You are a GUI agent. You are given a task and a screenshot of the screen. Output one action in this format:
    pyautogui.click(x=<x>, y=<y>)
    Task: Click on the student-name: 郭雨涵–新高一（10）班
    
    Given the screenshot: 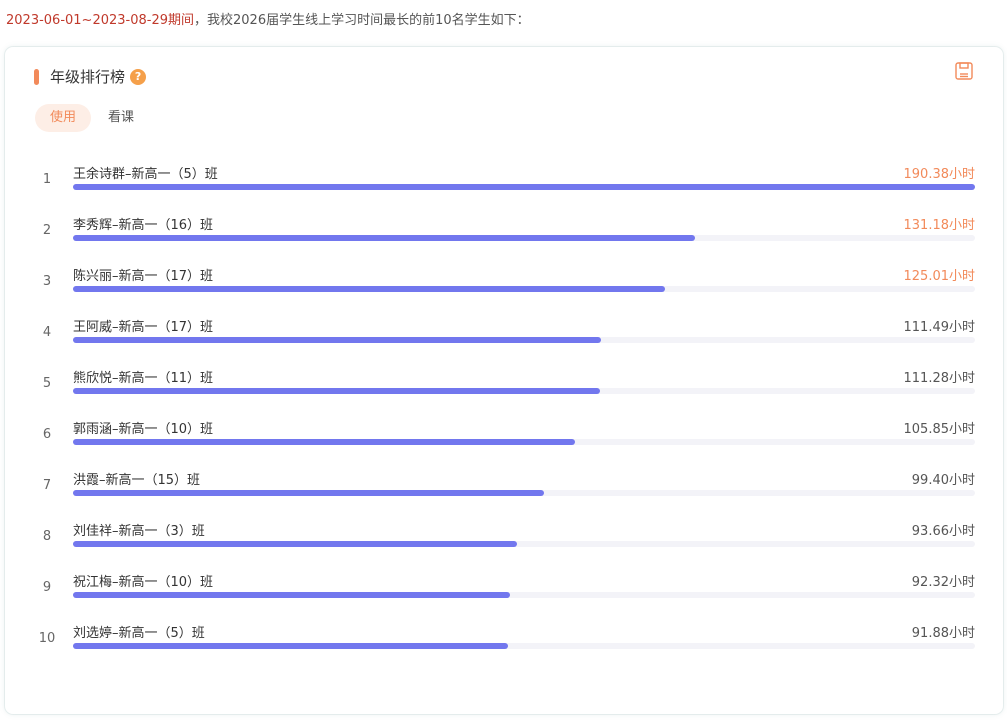 What is the action you would take?
    pyautogui.click(x=143, y=429)
    